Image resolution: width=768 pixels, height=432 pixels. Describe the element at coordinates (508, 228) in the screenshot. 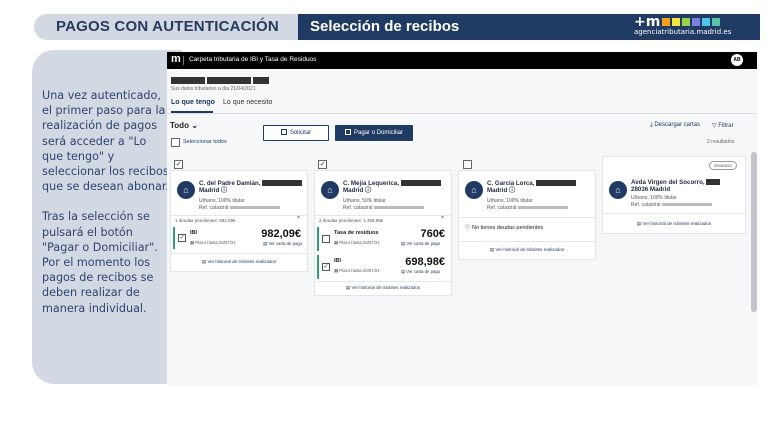

I see `no-debts-label: No tienes deudas pendientes` at that location.